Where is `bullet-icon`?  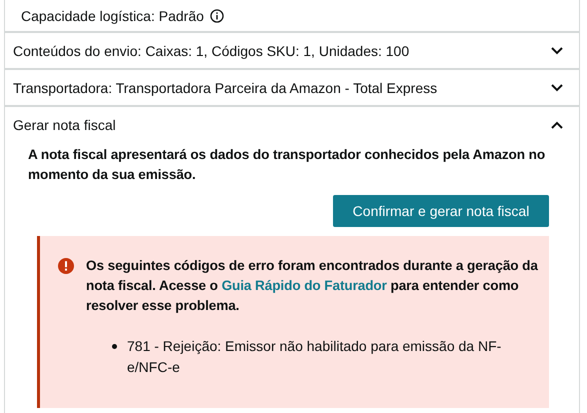 bullet-icon is located at coordinates (114, 346).